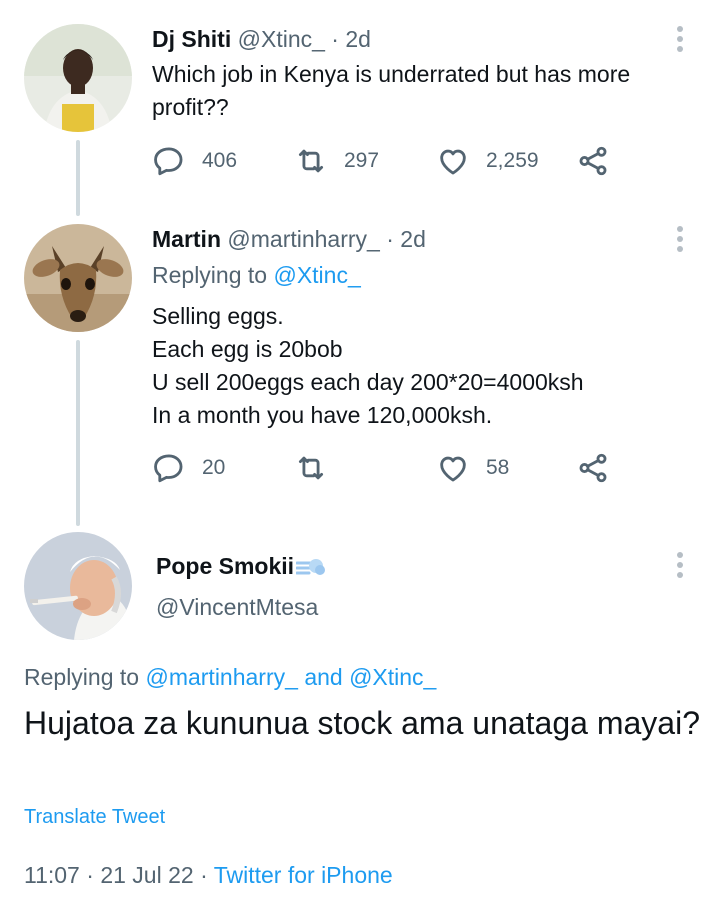 The image size is (720, 912). I want to click on display-name-text: Pope Smokii, so click(225, 566).